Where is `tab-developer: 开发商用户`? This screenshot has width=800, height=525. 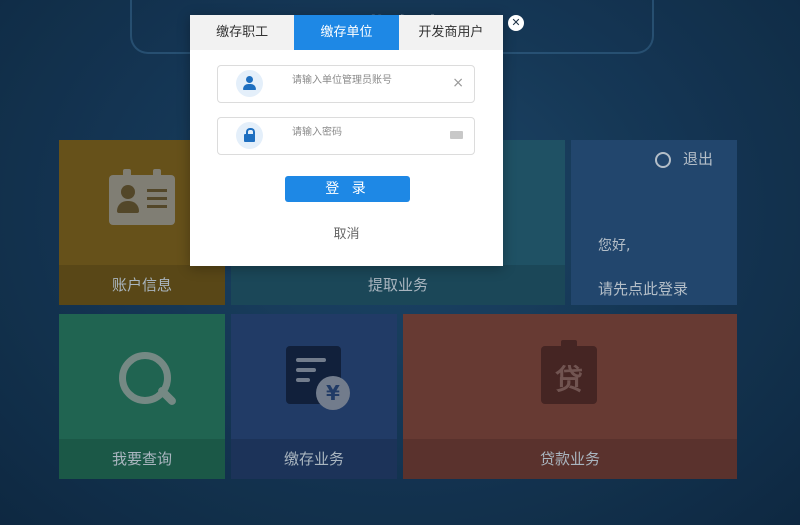
tab-developer: 开发商用户 is located at coordinates (450, 32).